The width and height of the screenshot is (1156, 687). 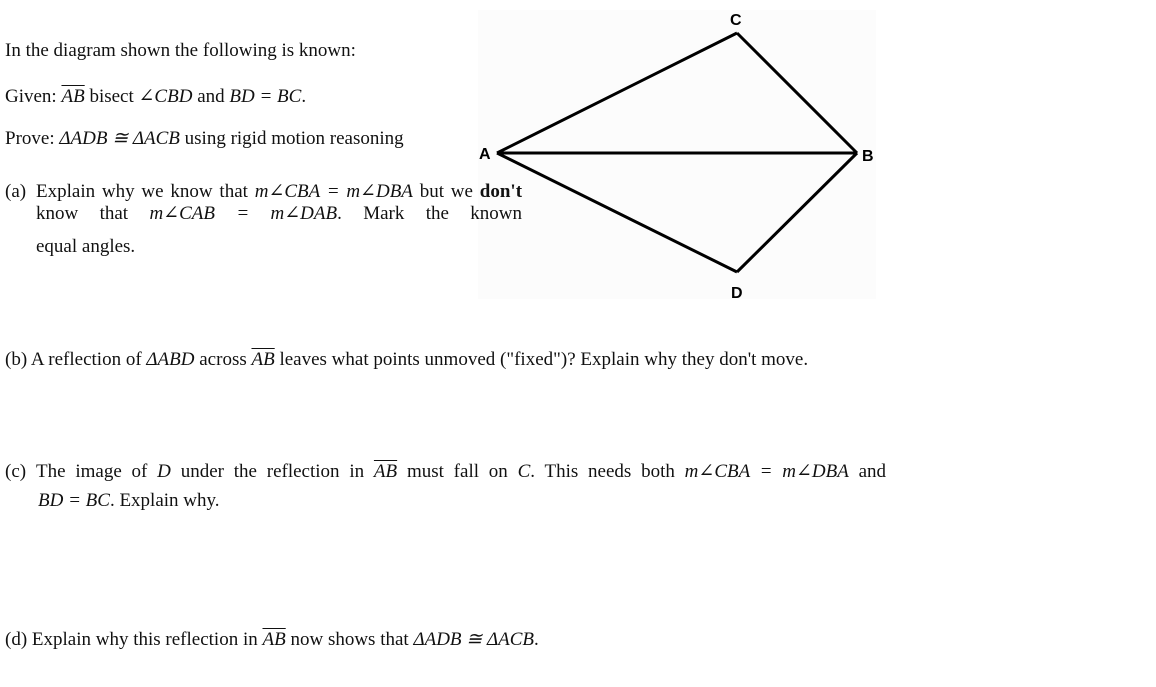 I want to click on angle-cbd: ∠CBD, so click(x=165, y=96).